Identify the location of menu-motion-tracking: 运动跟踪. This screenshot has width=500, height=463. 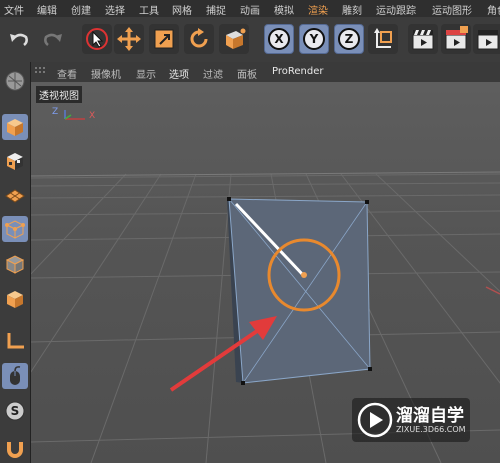
(396, 9).